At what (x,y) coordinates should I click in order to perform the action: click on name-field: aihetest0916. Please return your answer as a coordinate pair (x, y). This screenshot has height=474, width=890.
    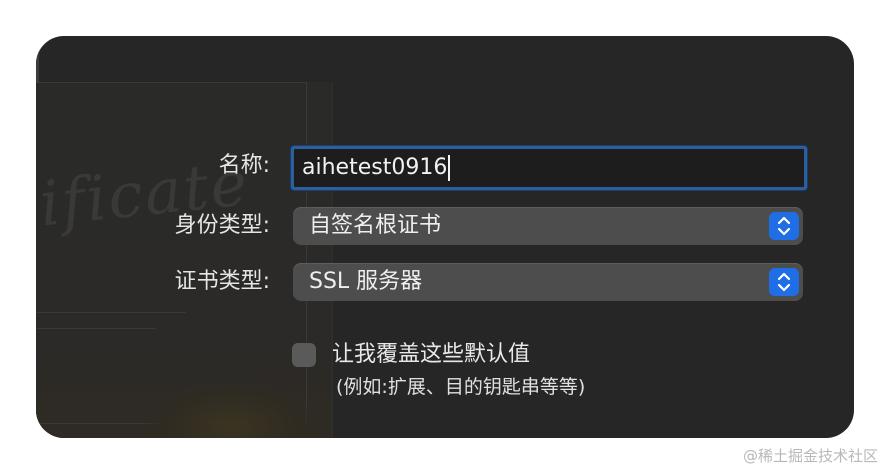
    Looking at the image, I should click on (549, 168).